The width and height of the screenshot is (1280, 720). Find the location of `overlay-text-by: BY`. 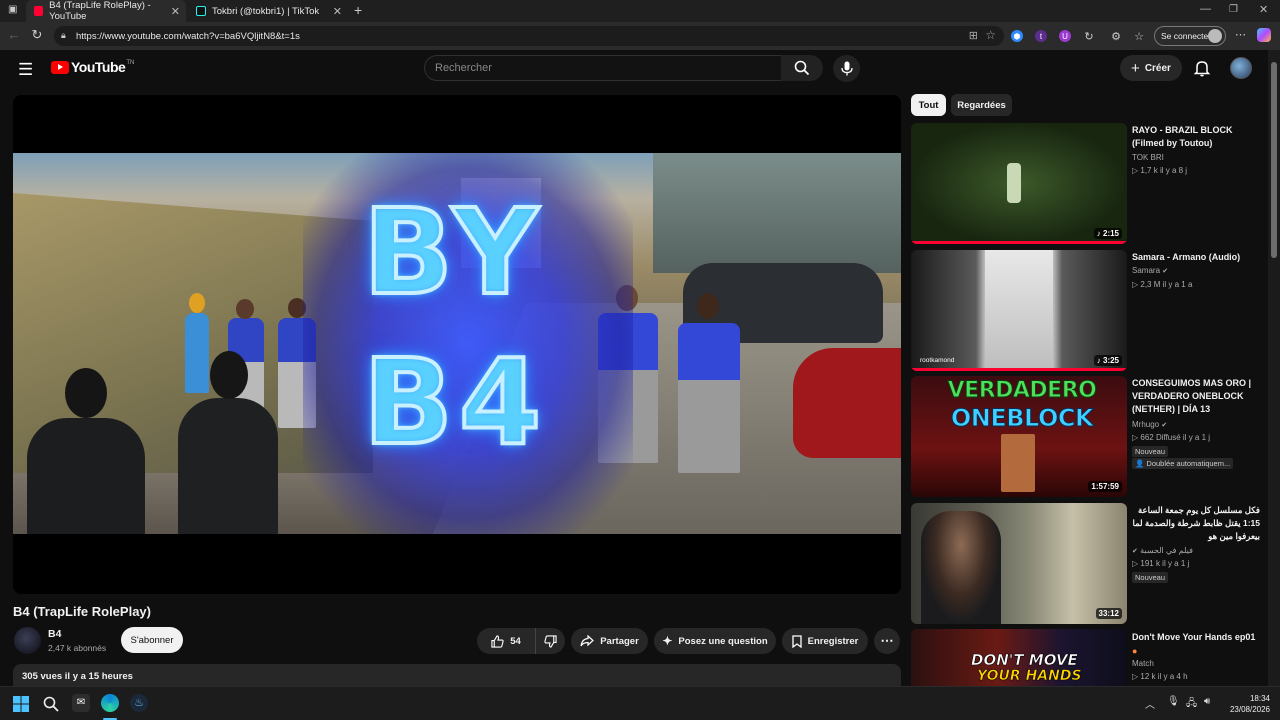

overlay-text-by: BY is located at coordinates (452, 252).